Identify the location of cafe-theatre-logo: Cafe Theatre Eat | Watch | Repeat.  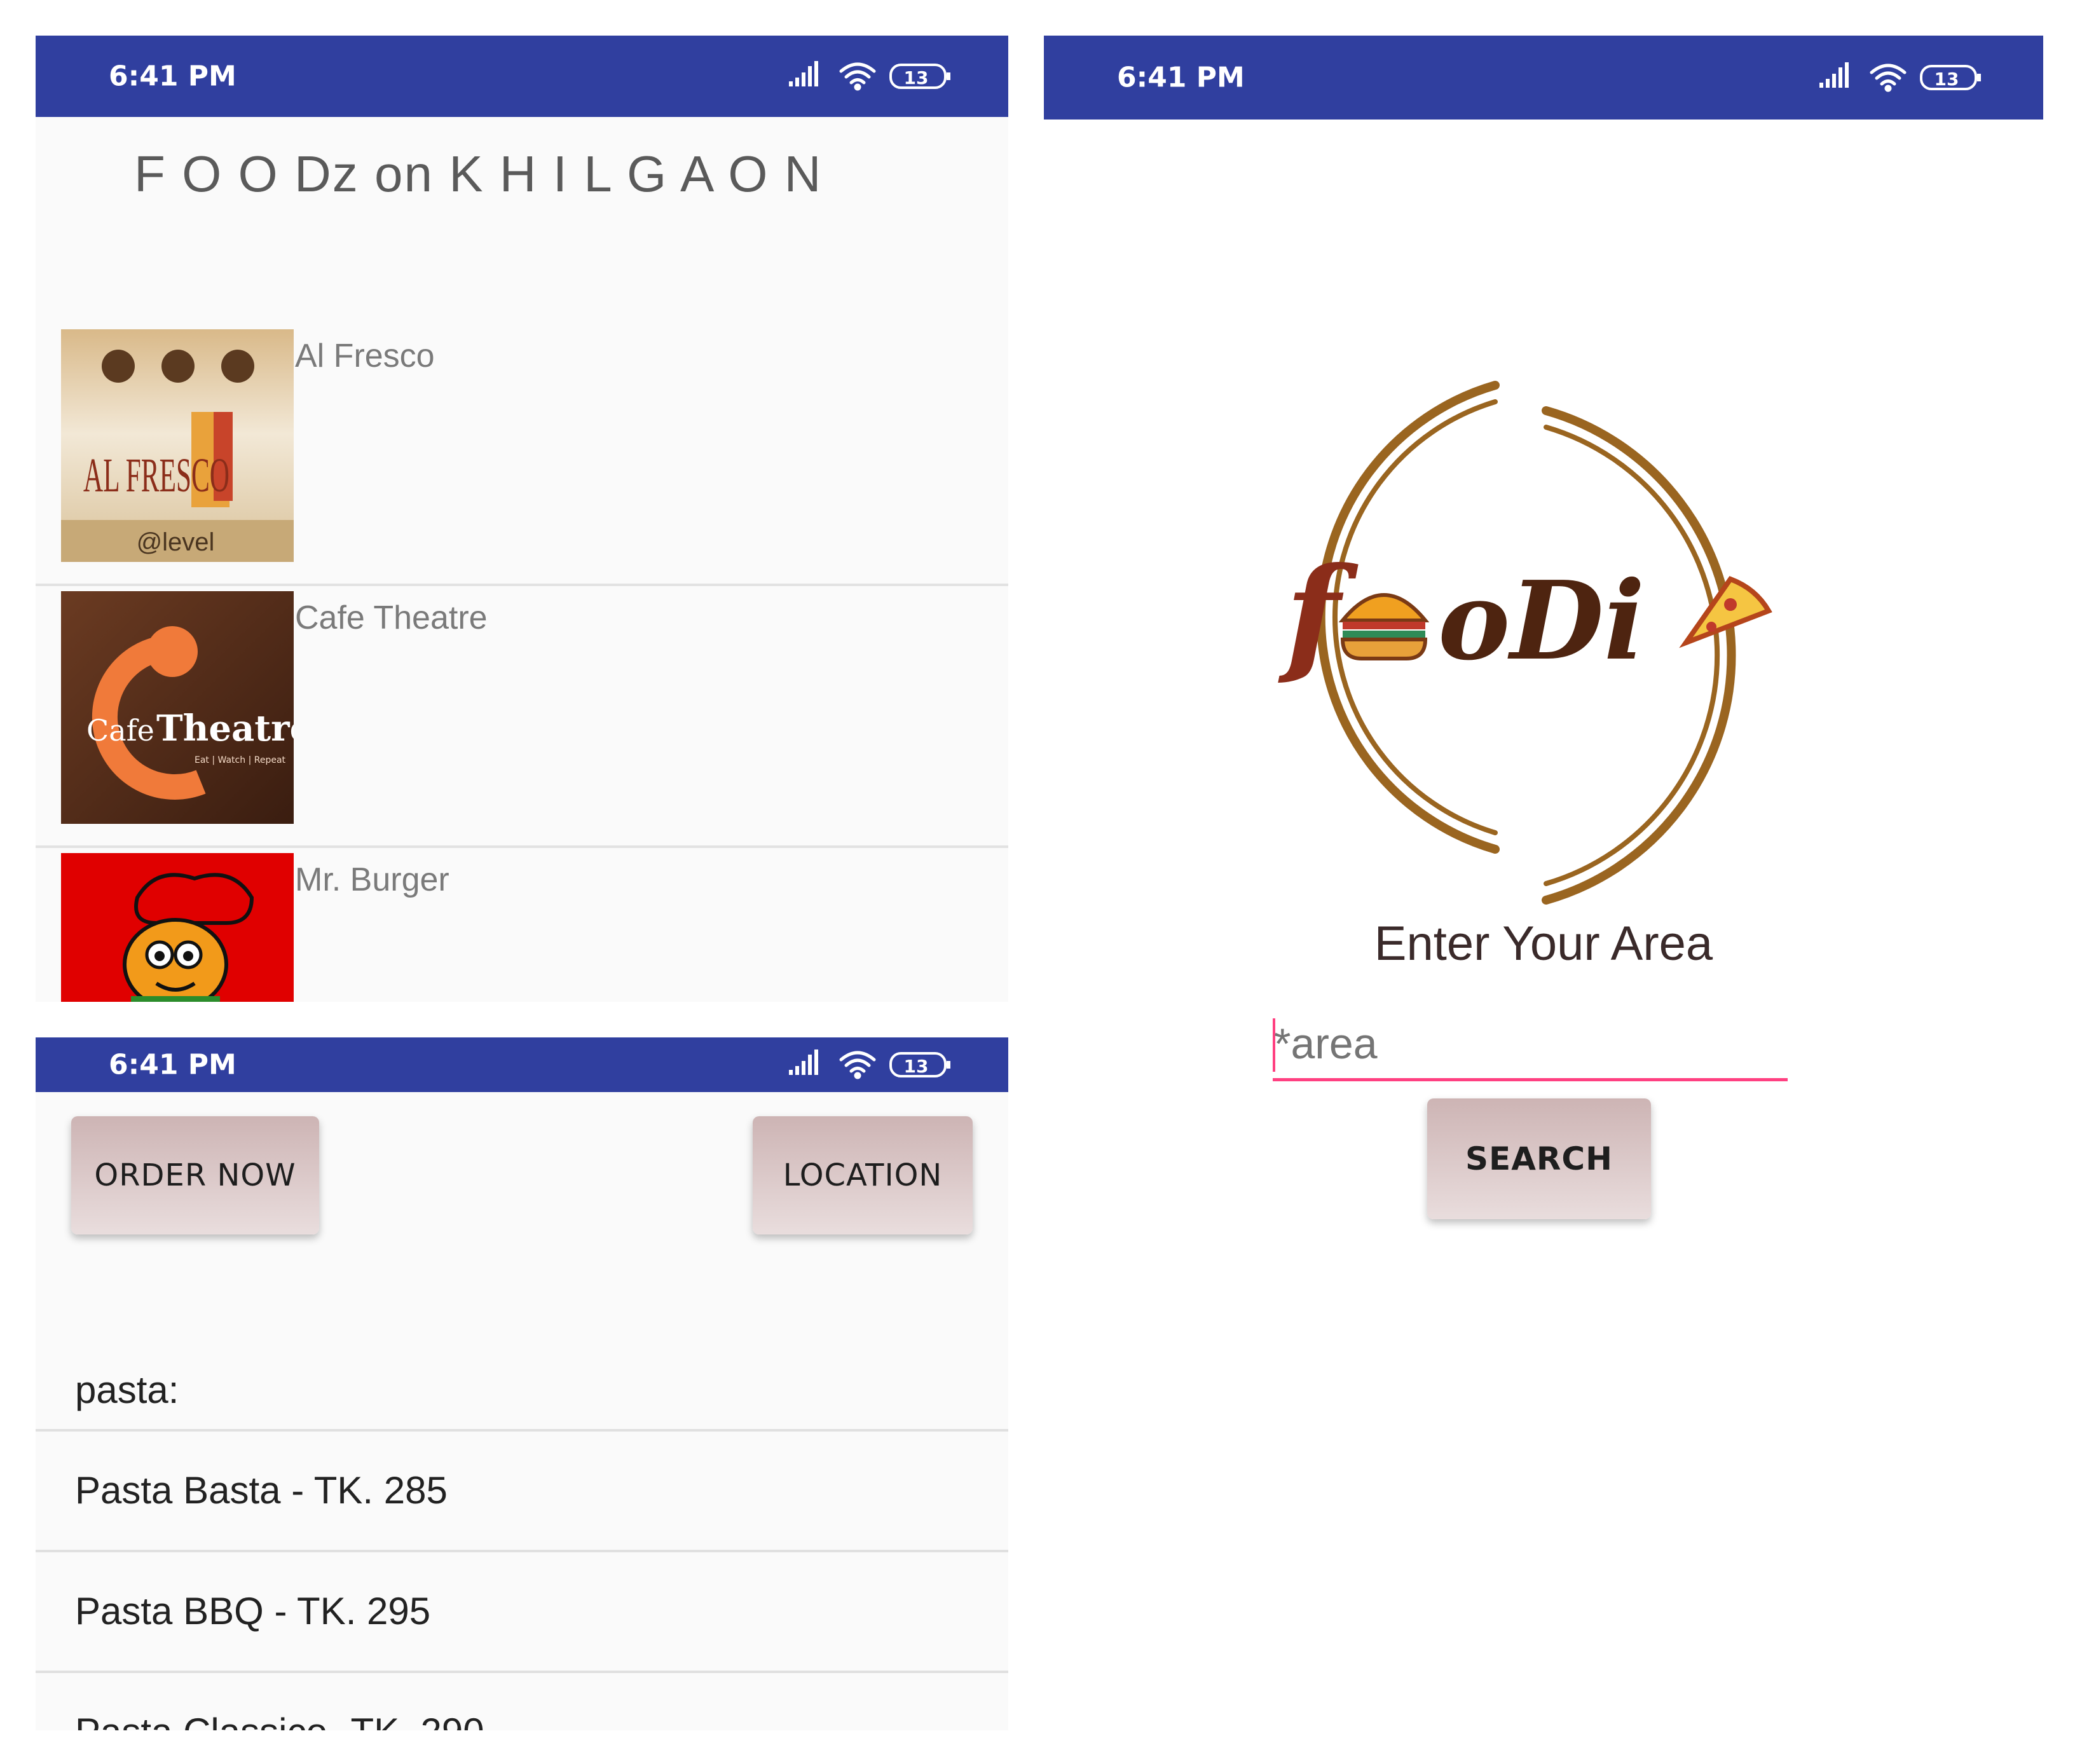
(178, 707).